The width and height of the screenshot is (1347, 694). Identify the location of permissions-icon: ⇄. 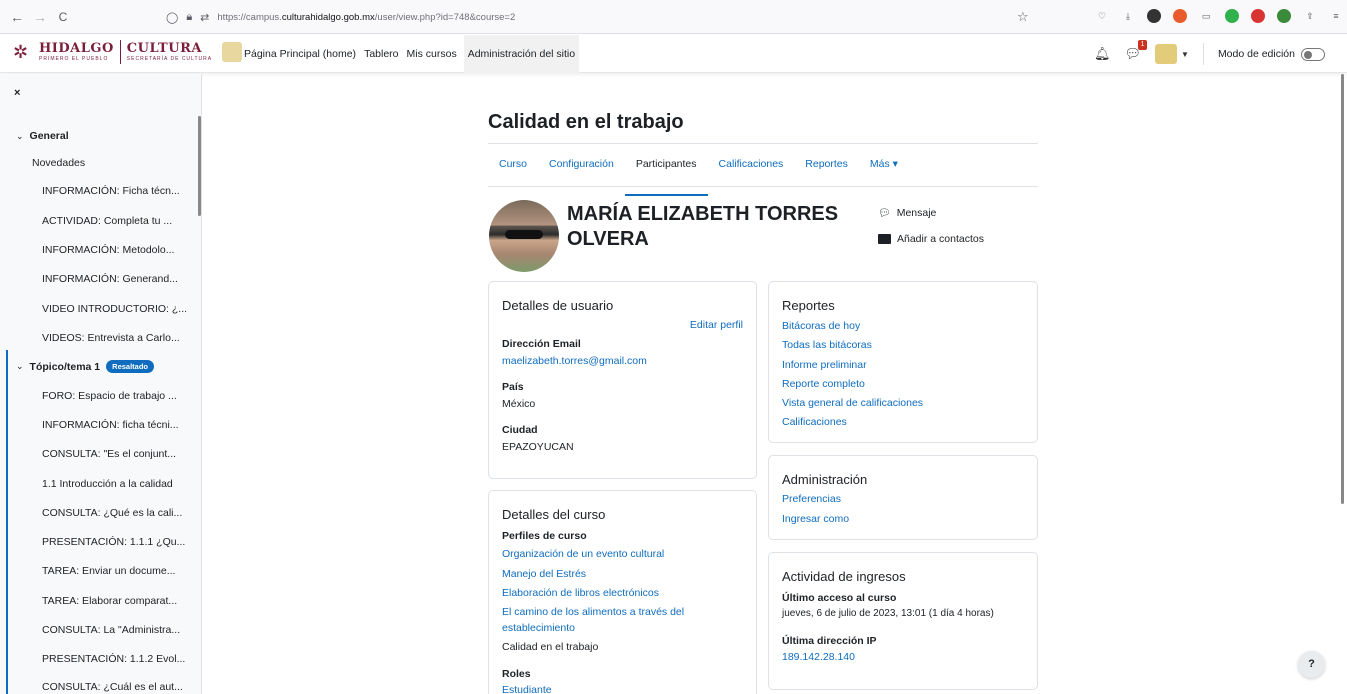
(204, 17).